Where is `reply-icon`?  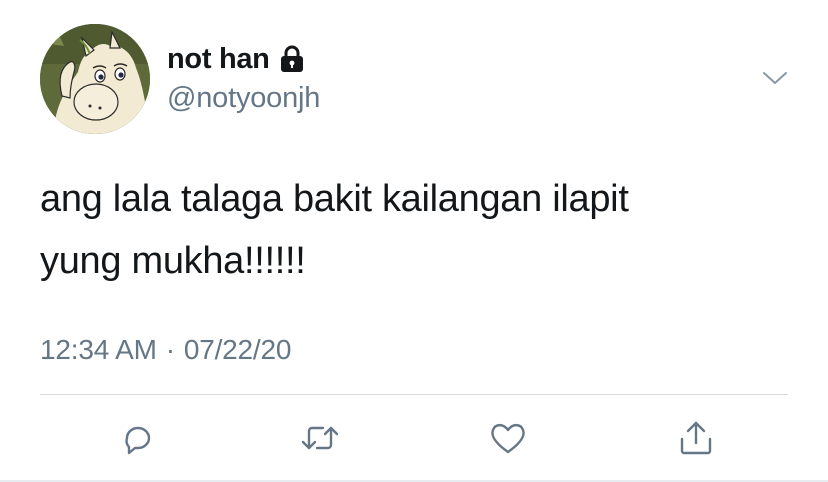
reply-icon is located at coordinates (138, 440).